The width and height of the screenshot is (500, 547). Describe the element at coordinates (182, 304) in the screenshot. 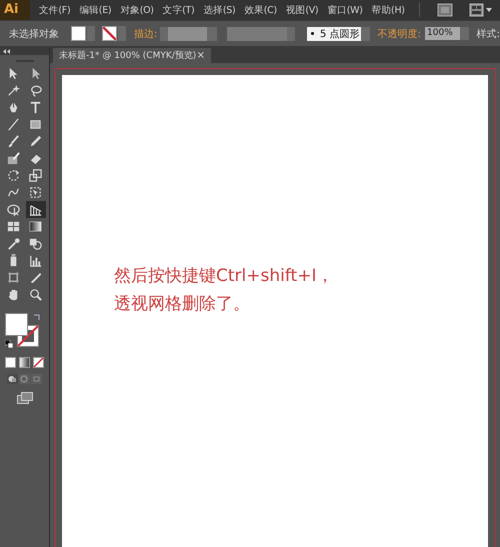

I see `instruction-text: 透视网格删除了。` at that location.